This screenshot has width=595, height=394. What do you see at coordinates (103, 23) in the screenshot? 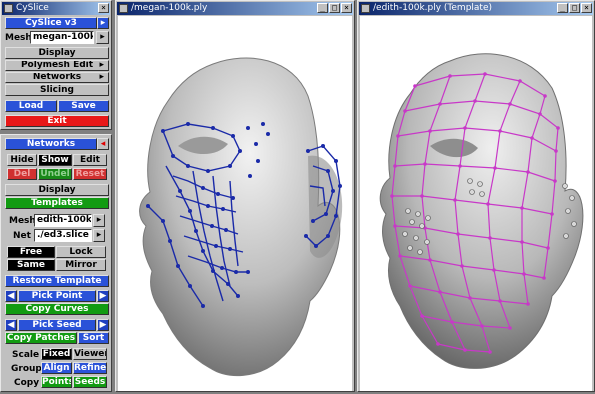
I see `version-menu-arrow: ▸` at bounding box center [103, 23].